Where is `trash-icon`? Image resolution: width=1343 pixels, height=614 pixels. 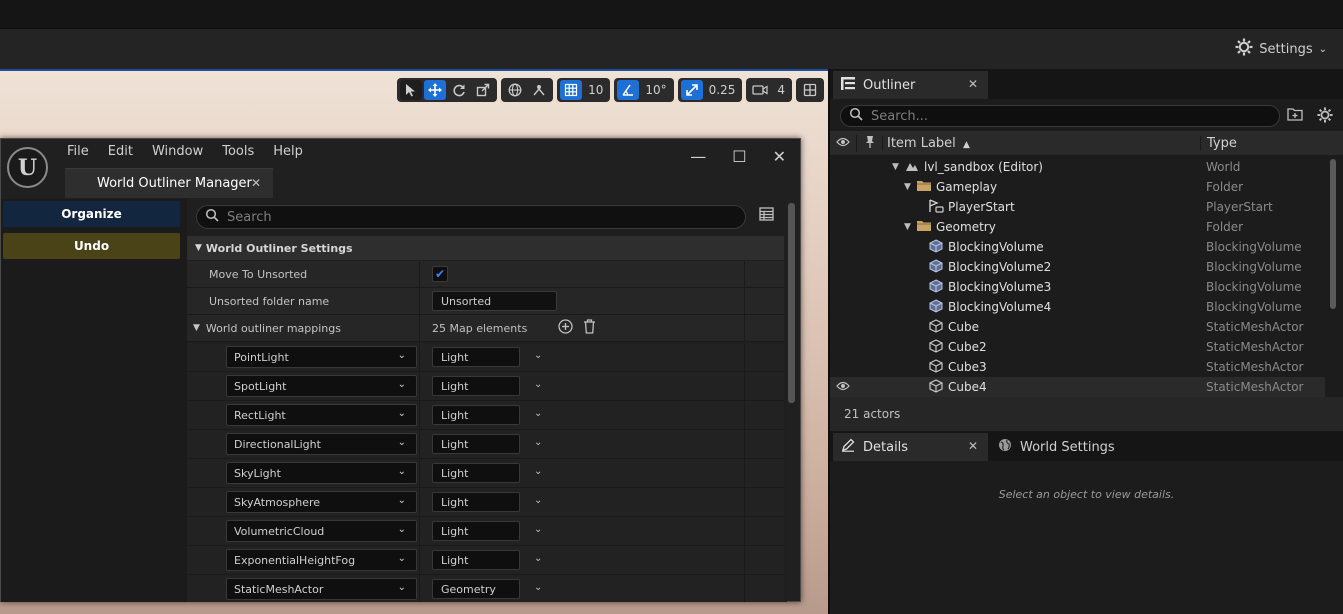
trash-icon is located at coordinates (589, 328).